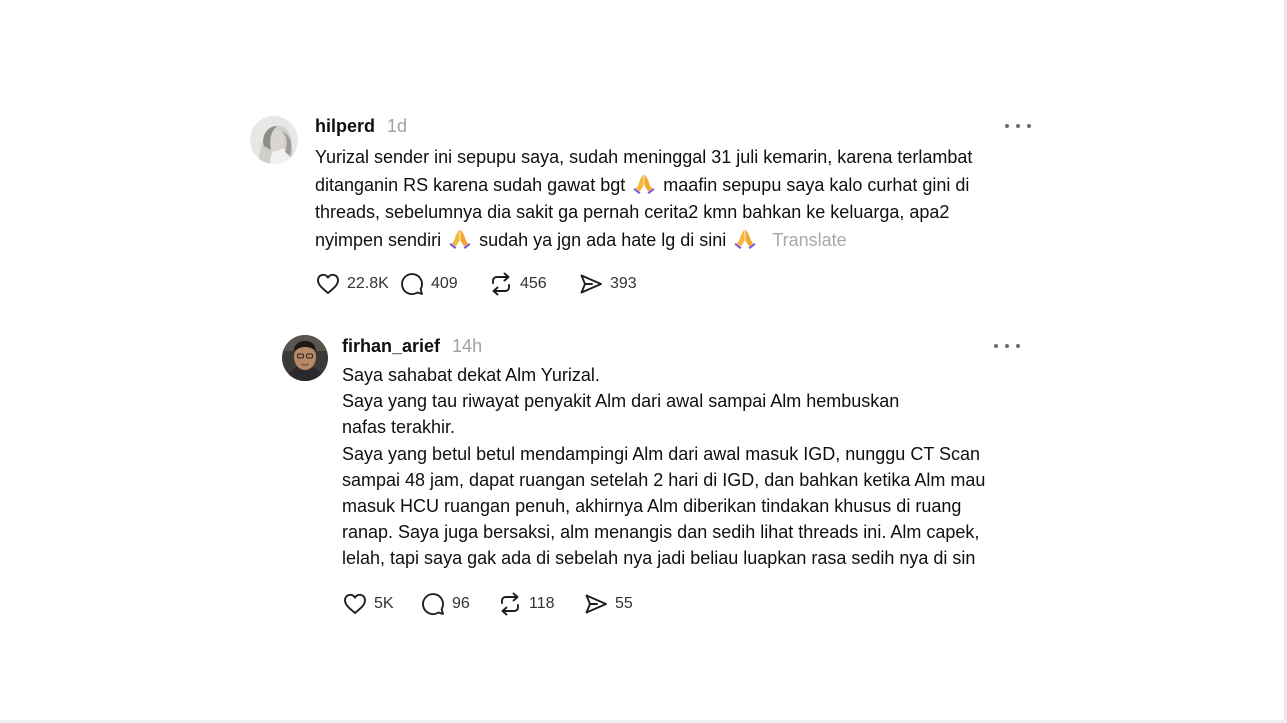 Image resolution: width=1287 pixels, height=723 pixels. I want to click on post-text-line: ditanganin RS karena sudah gawat bgt, so click(470, 184).